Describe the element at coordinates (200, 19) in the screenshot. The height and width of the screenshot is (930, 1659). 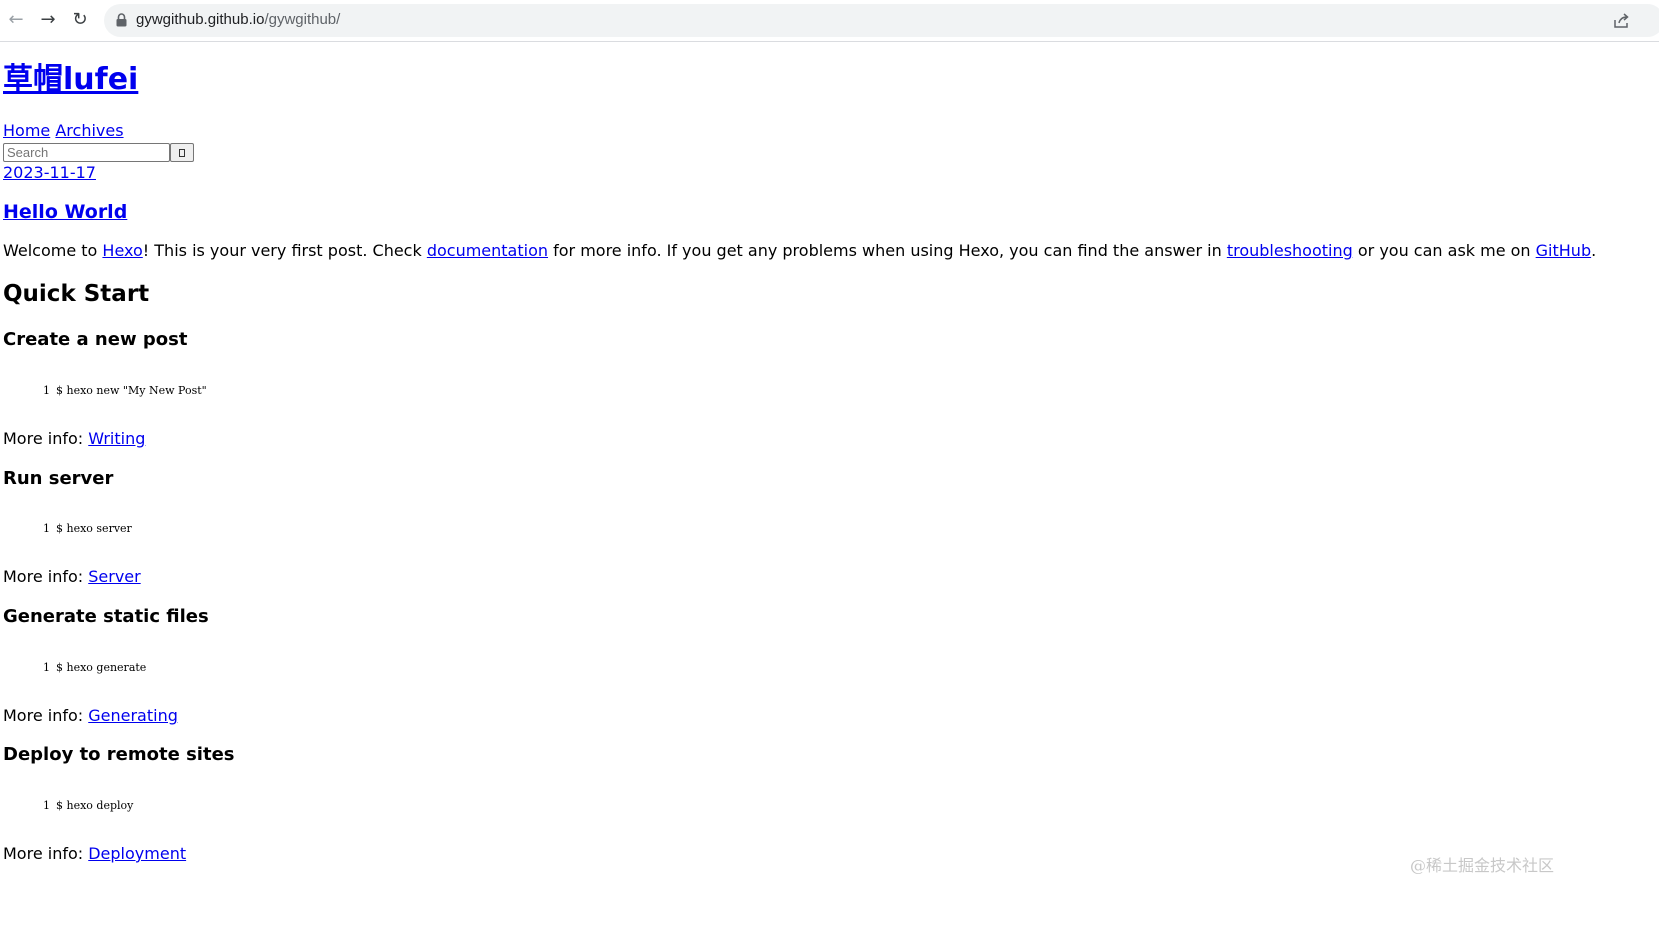
I see `url-host: gywgithub.github.io` at that location.